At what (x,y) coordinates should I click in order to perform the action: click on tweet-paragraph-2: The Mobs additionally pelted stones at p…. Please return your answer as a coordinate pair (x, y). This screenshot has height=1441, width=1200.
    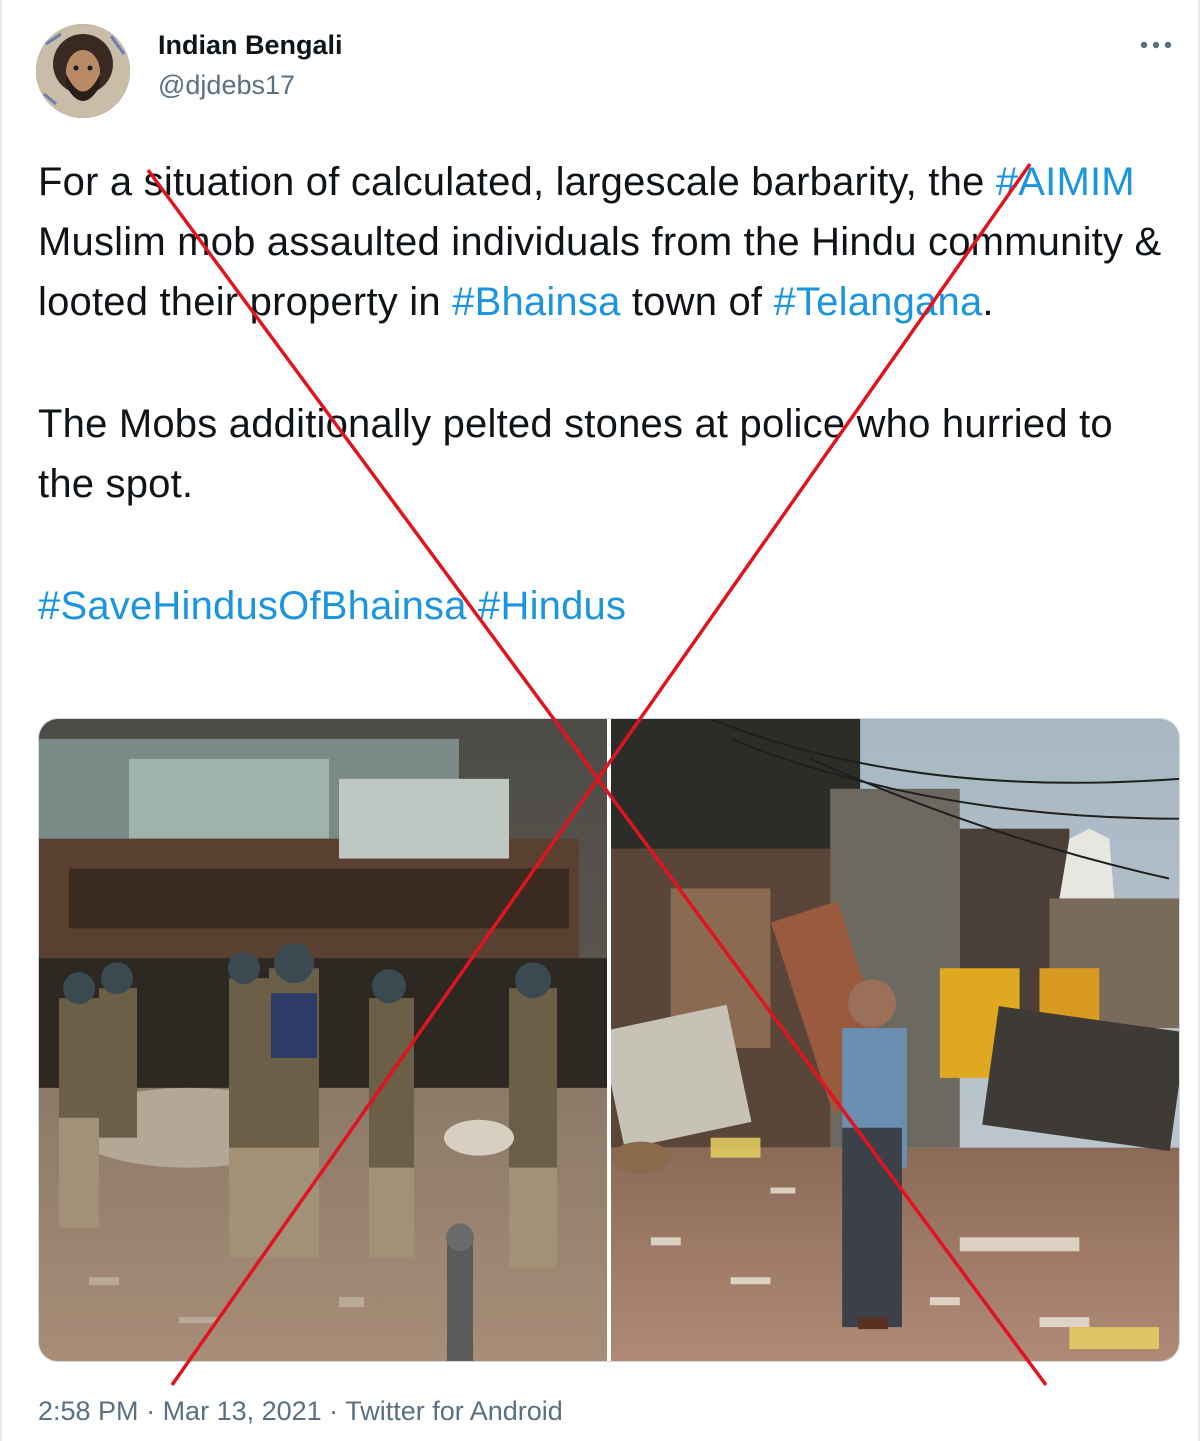
    Looking at the image, I should click on (575, 454).